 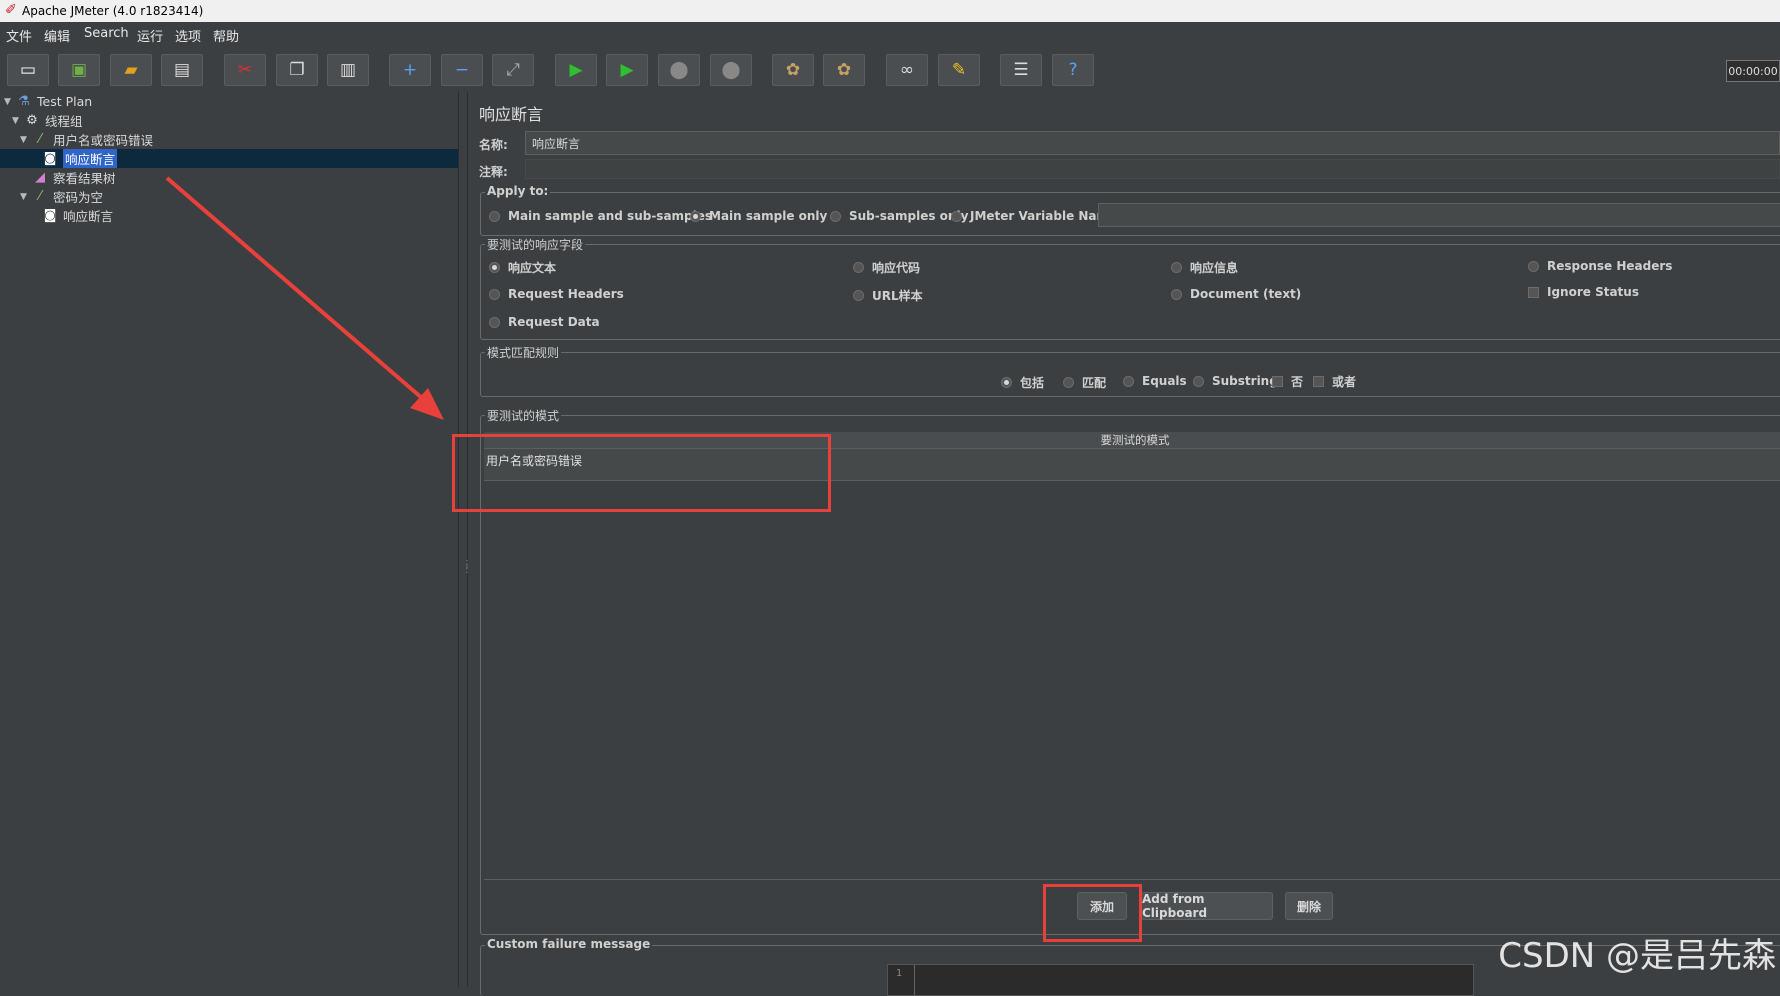 I want to click on annotation-highlight-pattern, so click(x=641, y=473).